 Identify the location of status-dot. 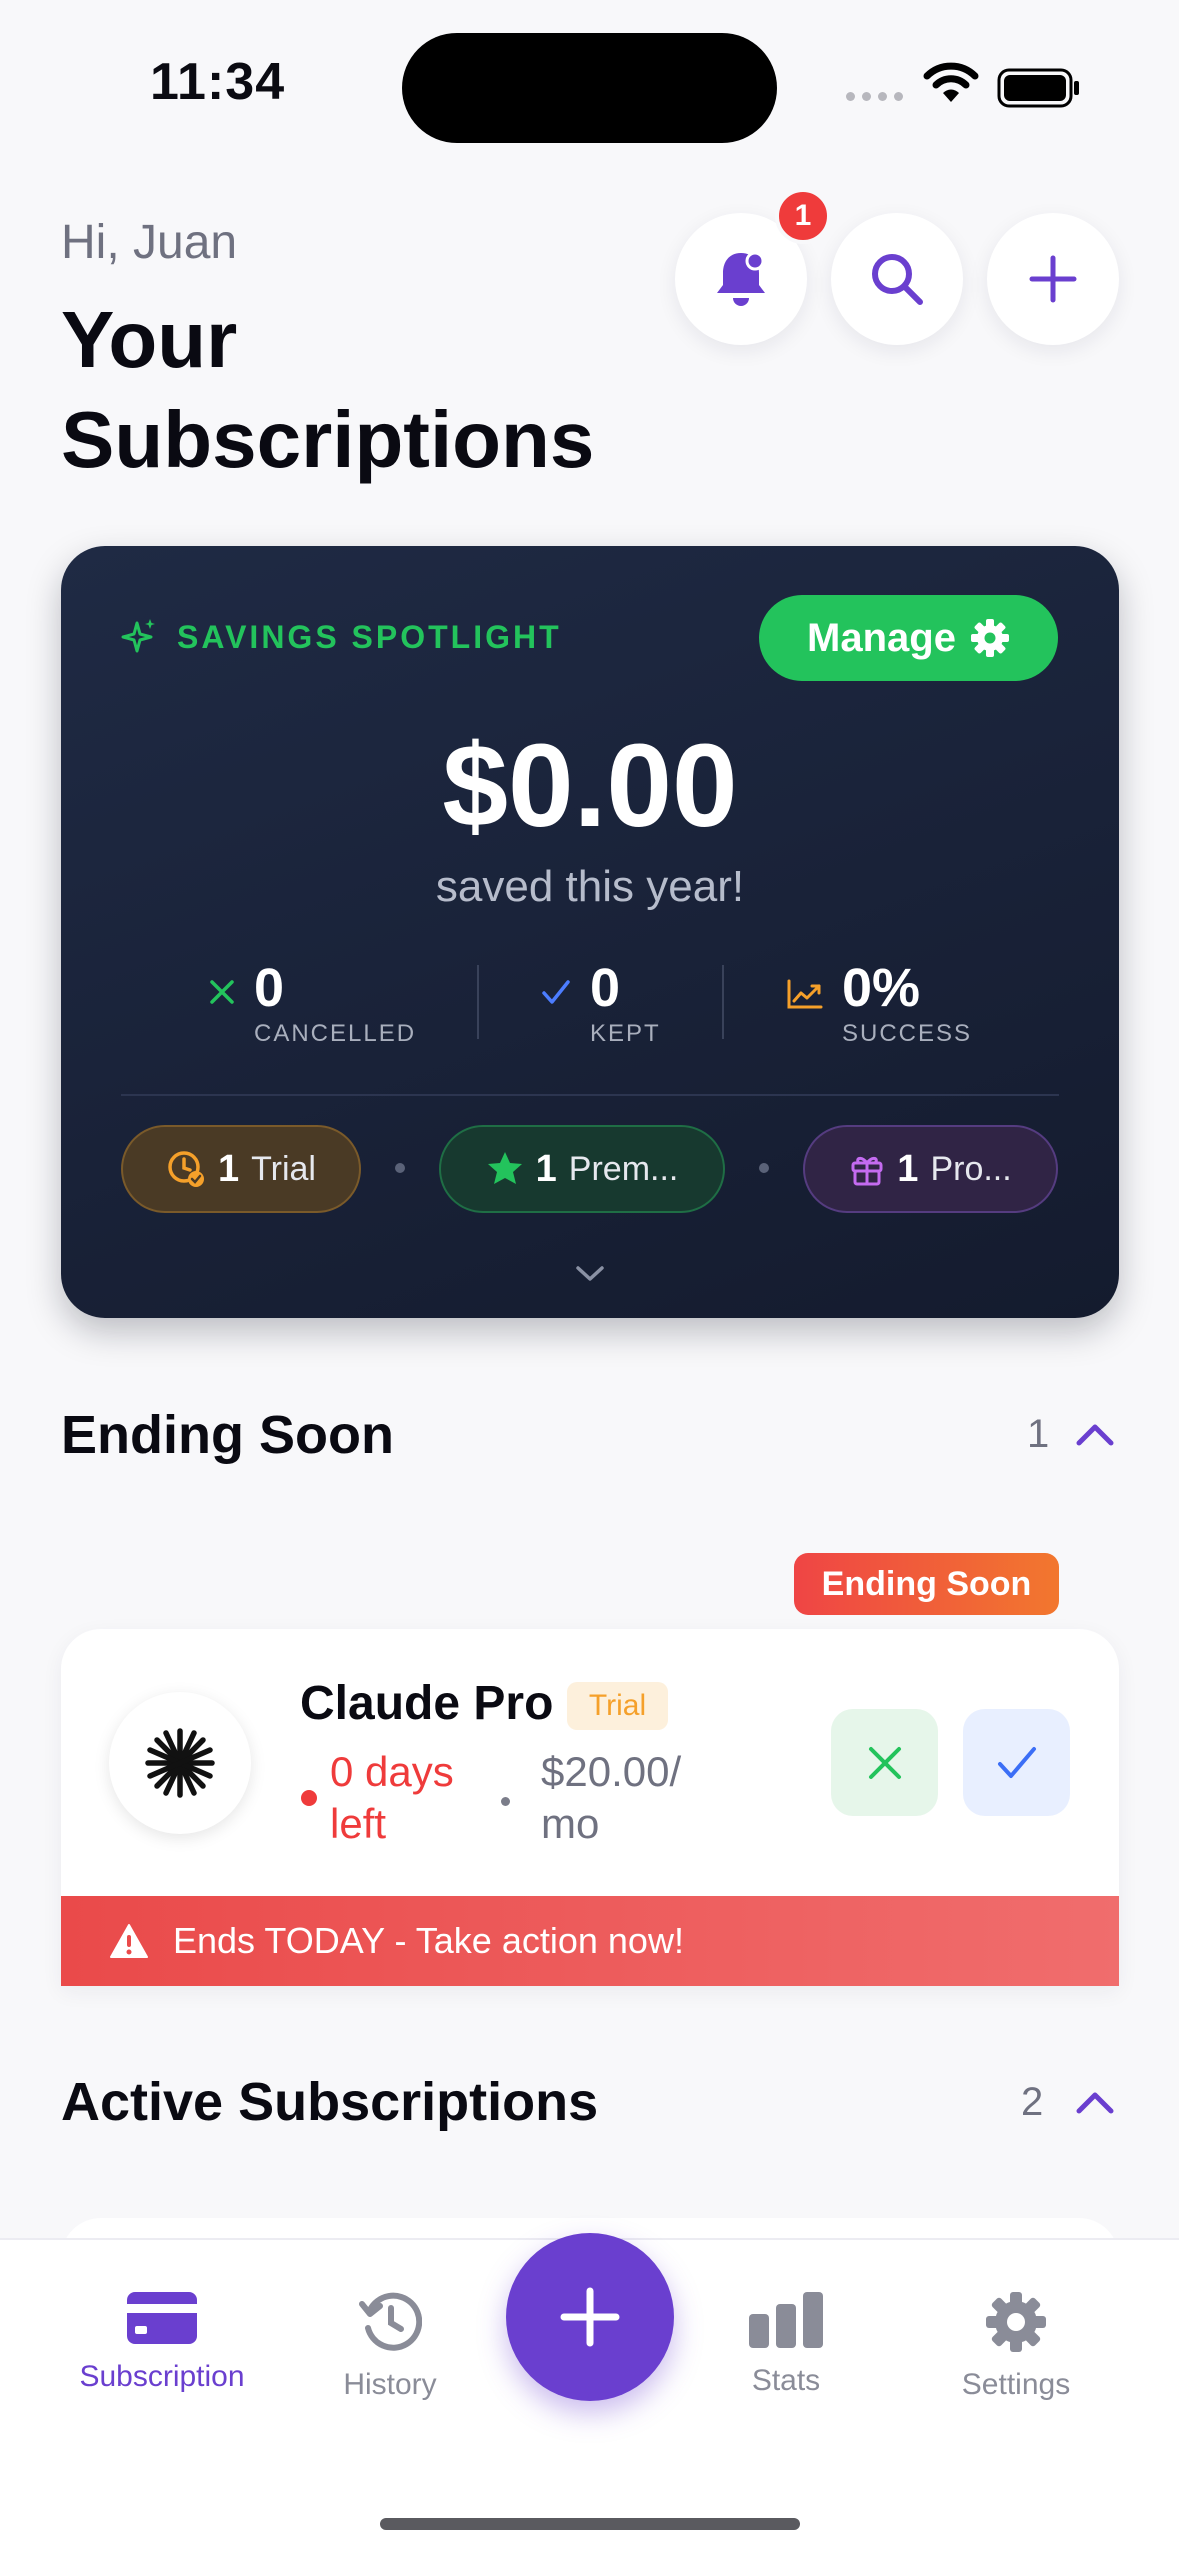
(309, 1798).